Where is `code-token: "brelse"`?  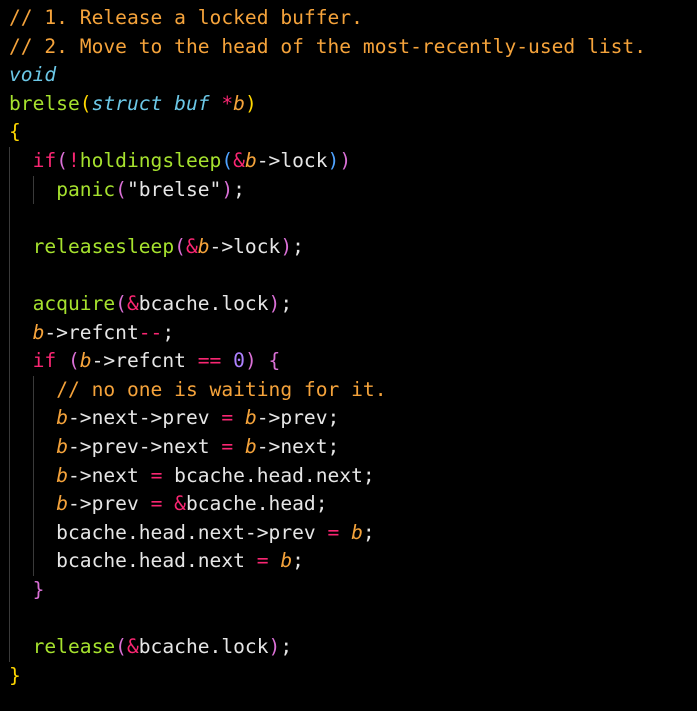
code-token: "brelse" is located at coordinates (174, 189).